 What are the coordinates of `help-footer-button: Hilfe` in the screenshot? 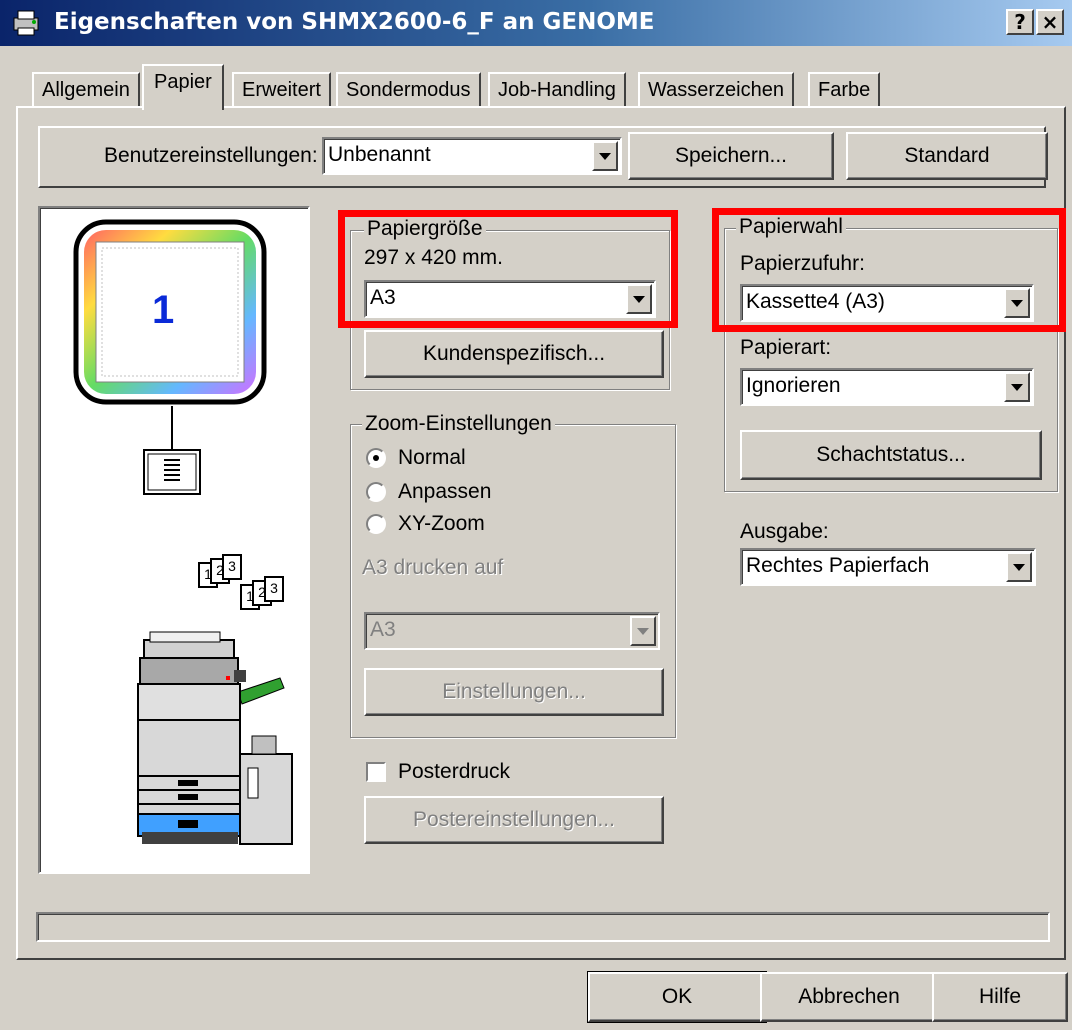 It's located at (1000, 997).